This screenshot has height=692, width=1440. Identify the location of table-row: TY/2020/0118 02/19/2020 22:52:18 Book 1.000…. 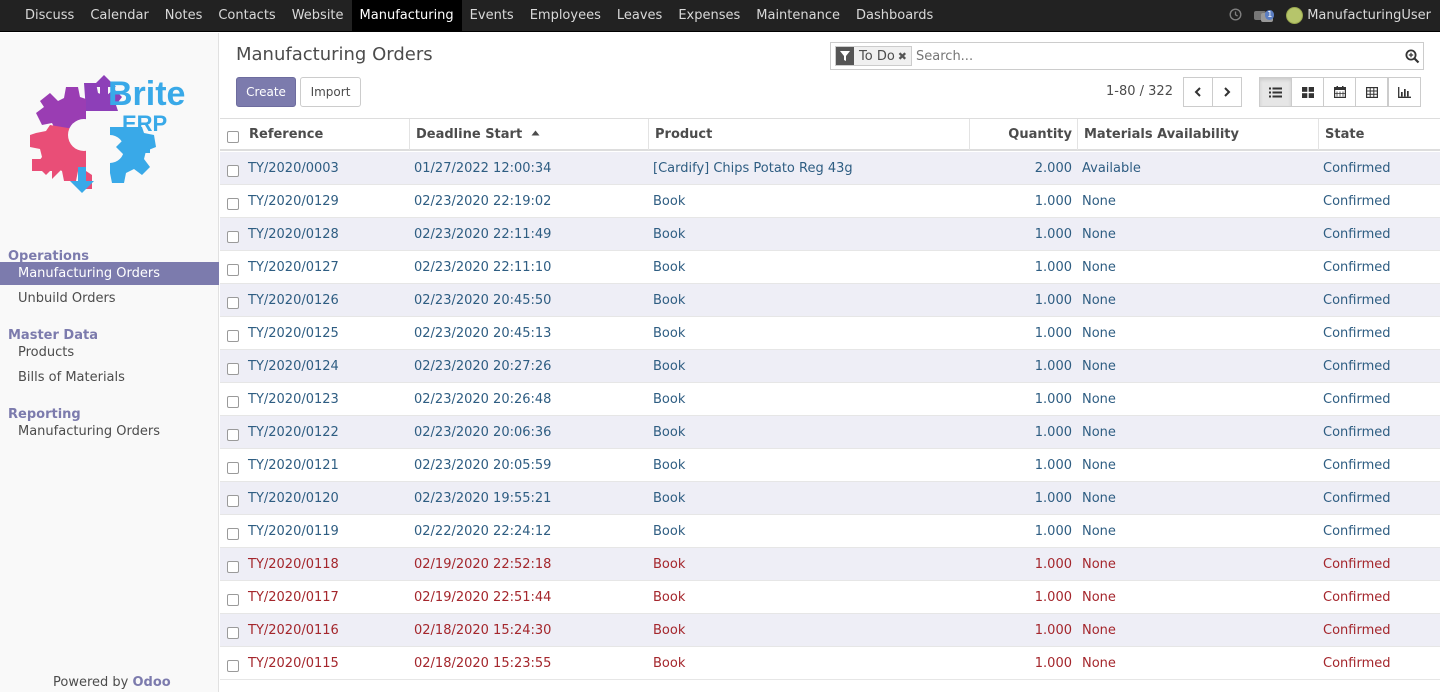
(830, 564).